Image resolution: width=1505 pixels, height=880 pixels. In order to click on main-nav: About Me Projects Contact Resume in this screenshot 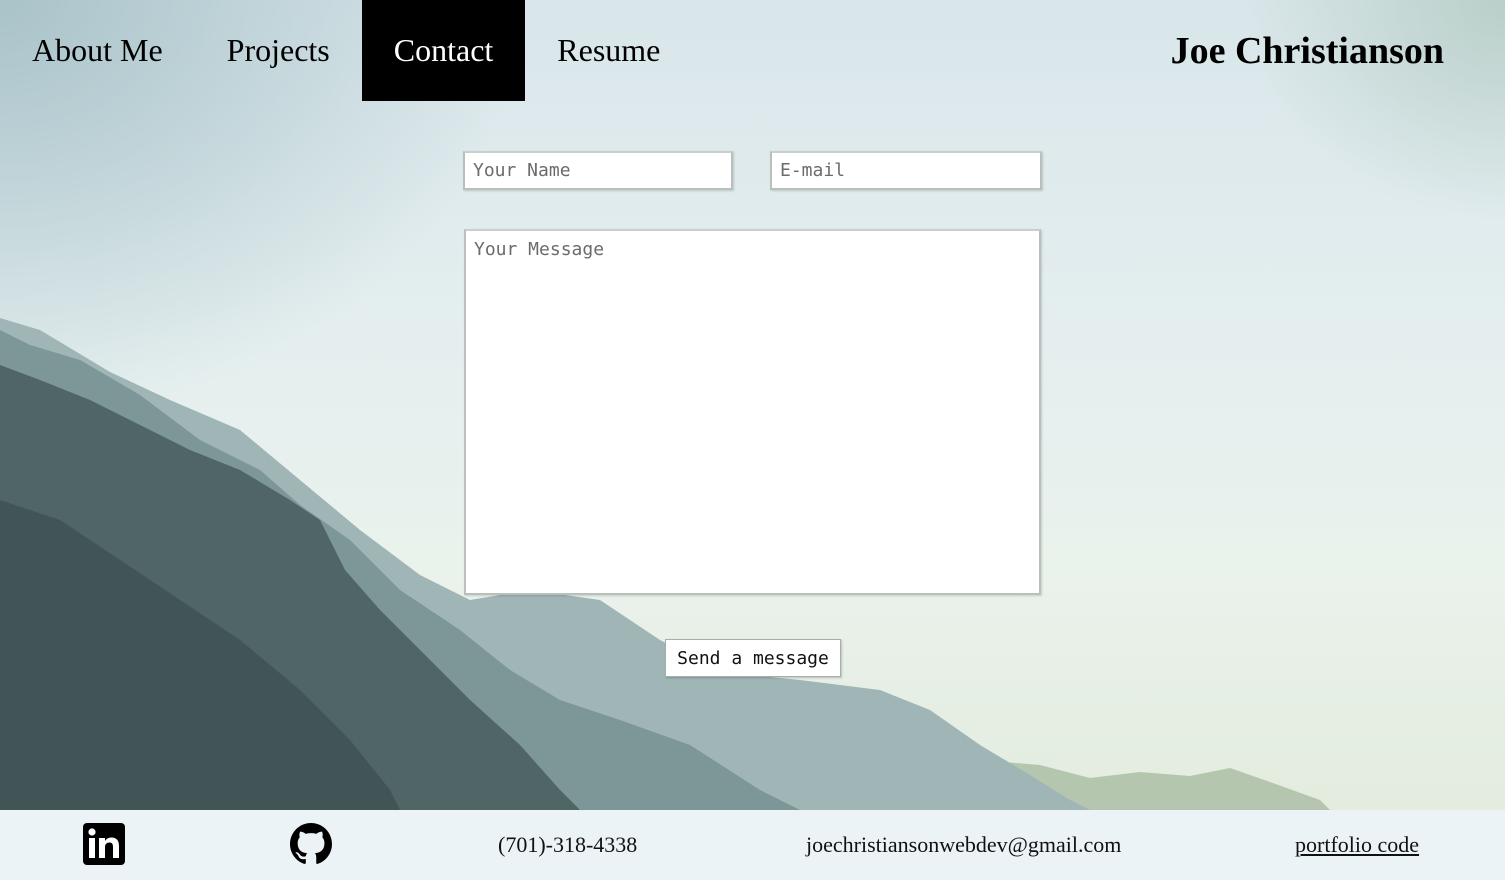, I will do `click(346, 50)`.